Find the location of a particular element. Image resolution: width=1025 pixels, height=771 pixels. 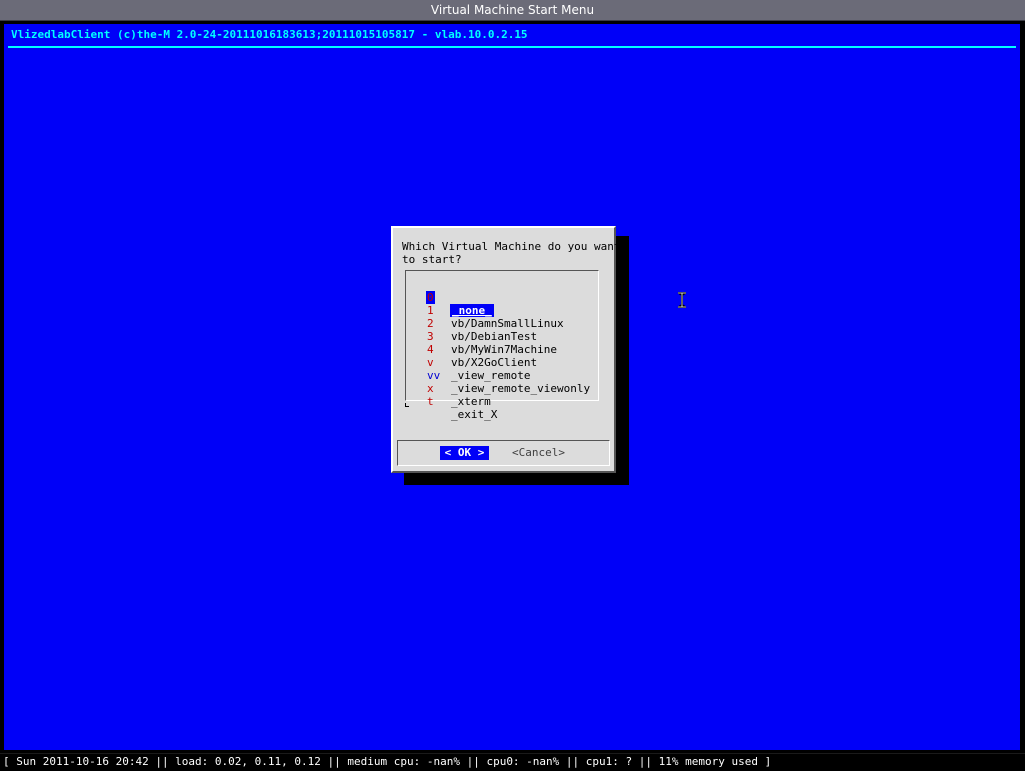

text-cursor-icon is located at coordinates (682, 300).